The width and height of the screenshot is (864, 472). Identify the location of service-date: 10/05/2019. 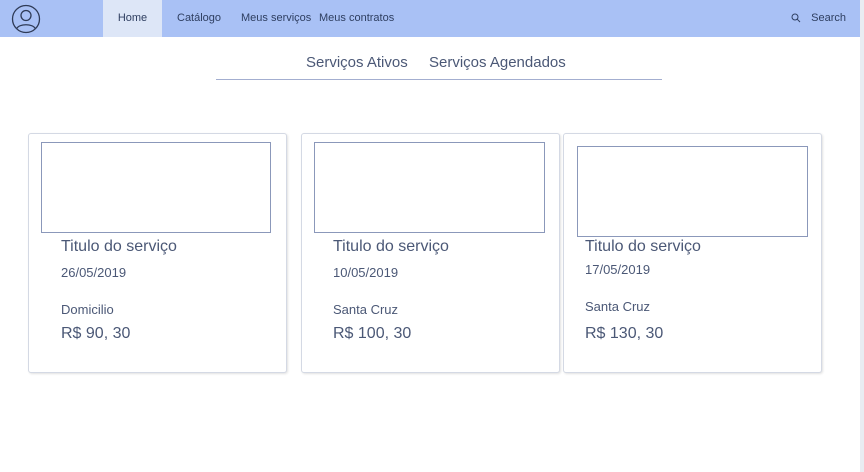
(366, 272).